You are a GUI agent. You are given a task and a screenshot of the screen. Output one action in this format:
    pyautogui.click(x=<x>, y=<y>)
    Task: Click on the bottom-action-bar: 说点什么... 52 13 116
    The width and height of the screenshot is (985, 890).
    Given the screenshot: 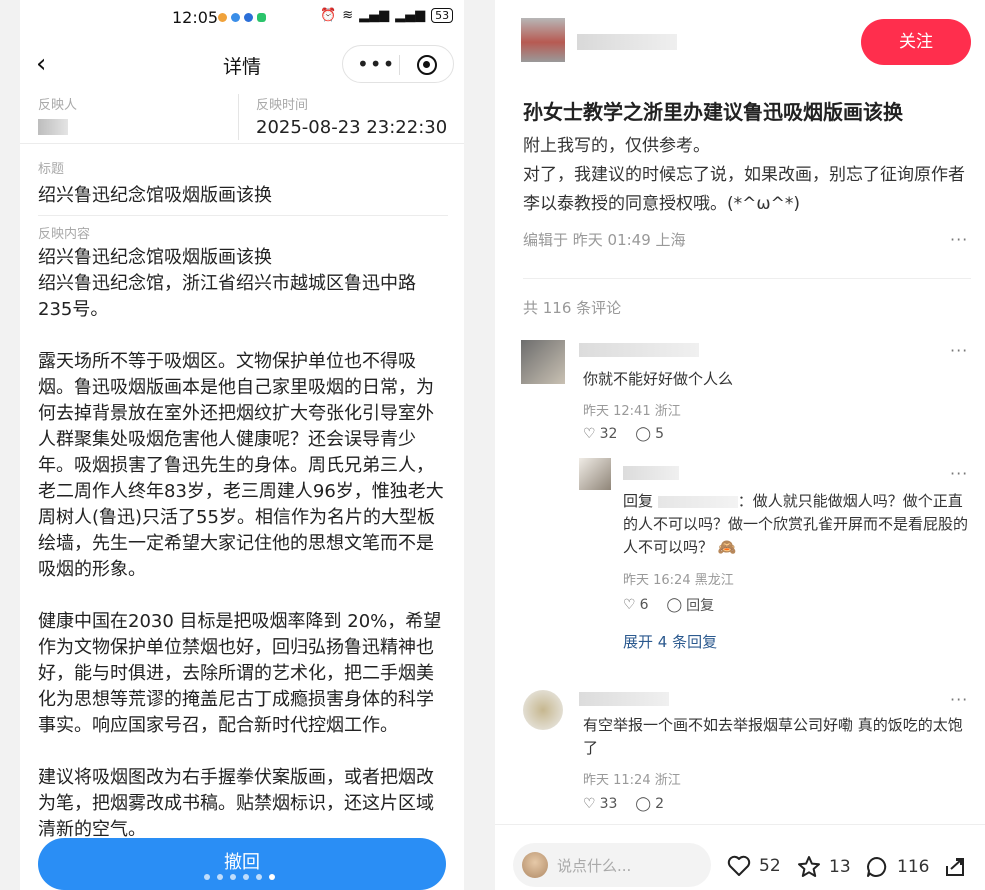 What is the action you would take?
    pyautogui.click(x=740, y=857)
    